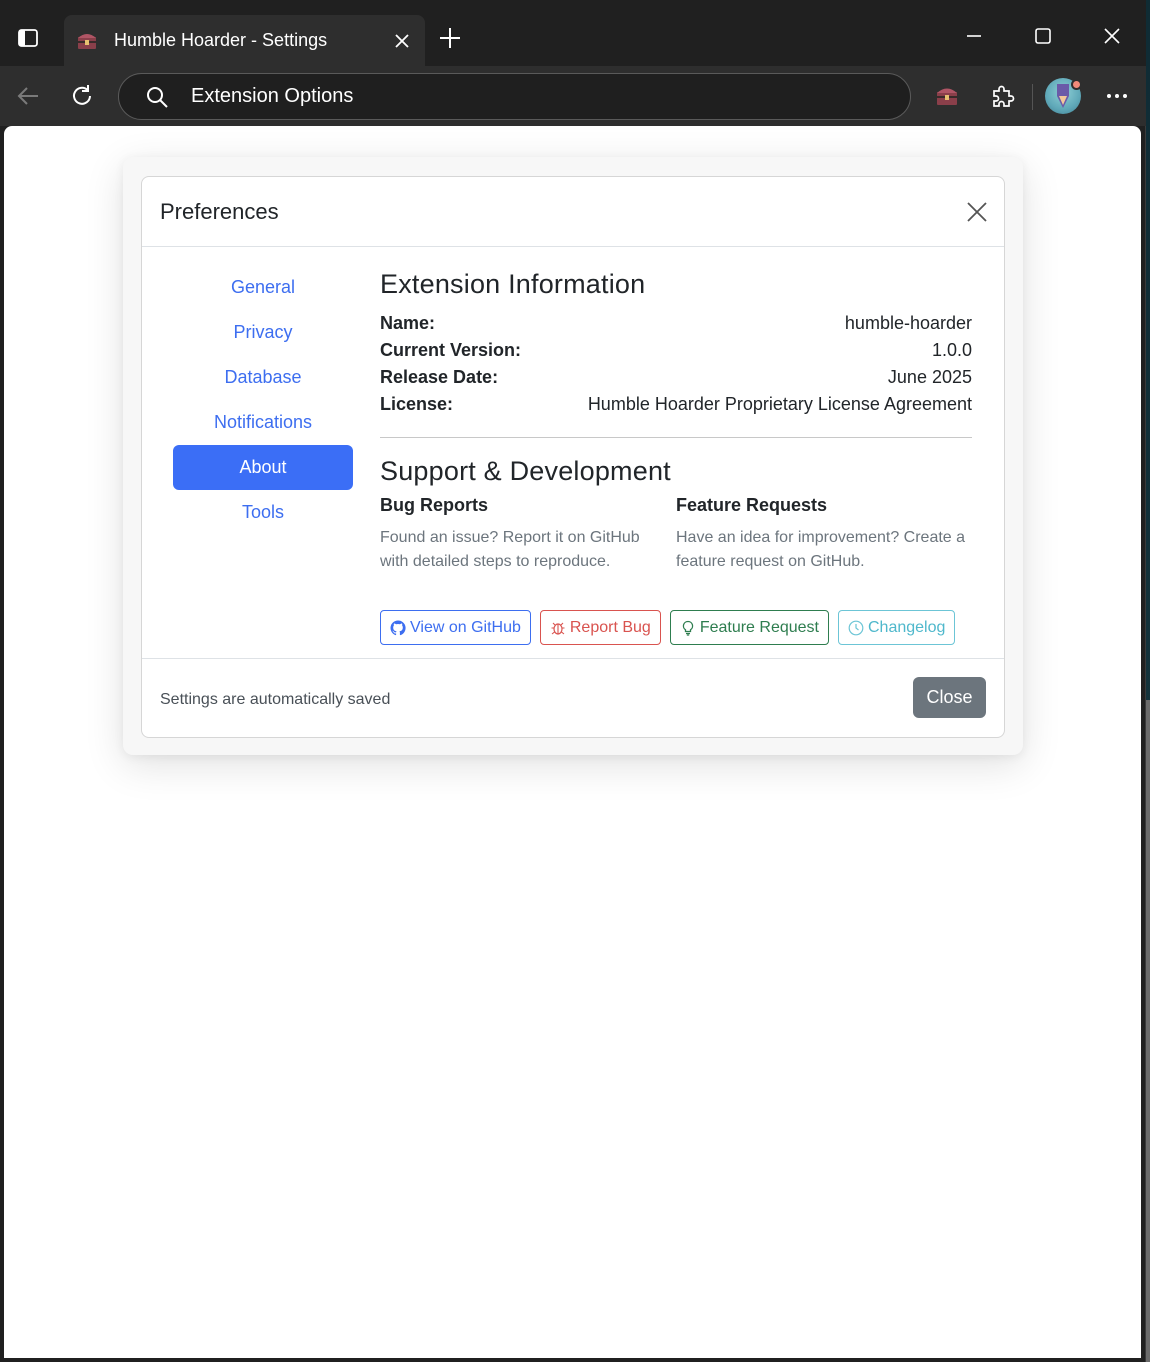 The image size is (1150, 1362). I want to click on treasure-chest-extension-icon, so click(947, 96).